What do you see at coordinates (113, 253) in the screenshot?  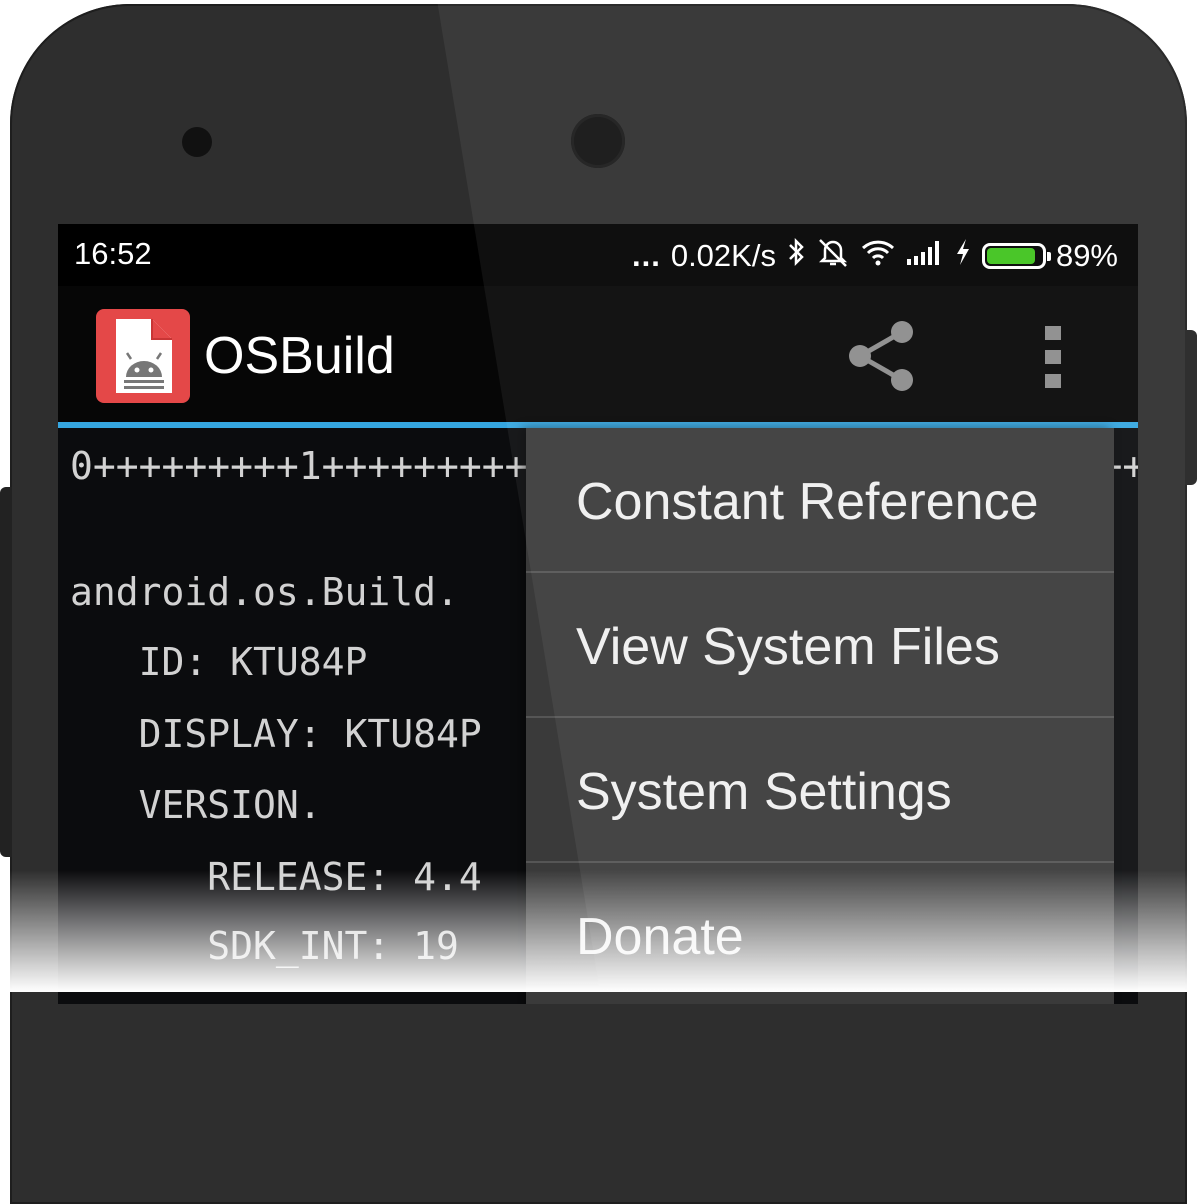 I see `status-time: 16:52` at bounding box center [113, 253].